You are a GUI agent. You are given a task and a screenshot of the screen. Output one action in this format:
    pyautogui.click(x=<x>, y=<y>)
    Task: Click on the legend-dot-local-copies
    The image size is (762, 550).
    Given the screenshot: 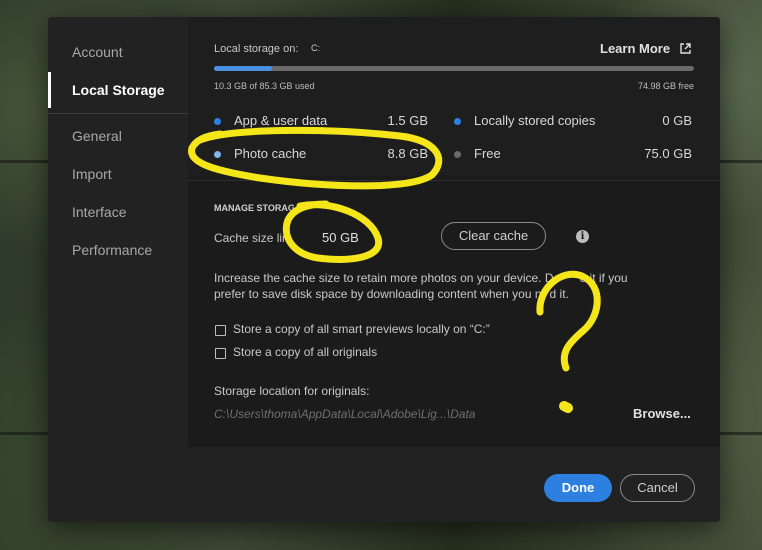 What is the action you would take?
    pyautogui.click(x=457, y=121)
    